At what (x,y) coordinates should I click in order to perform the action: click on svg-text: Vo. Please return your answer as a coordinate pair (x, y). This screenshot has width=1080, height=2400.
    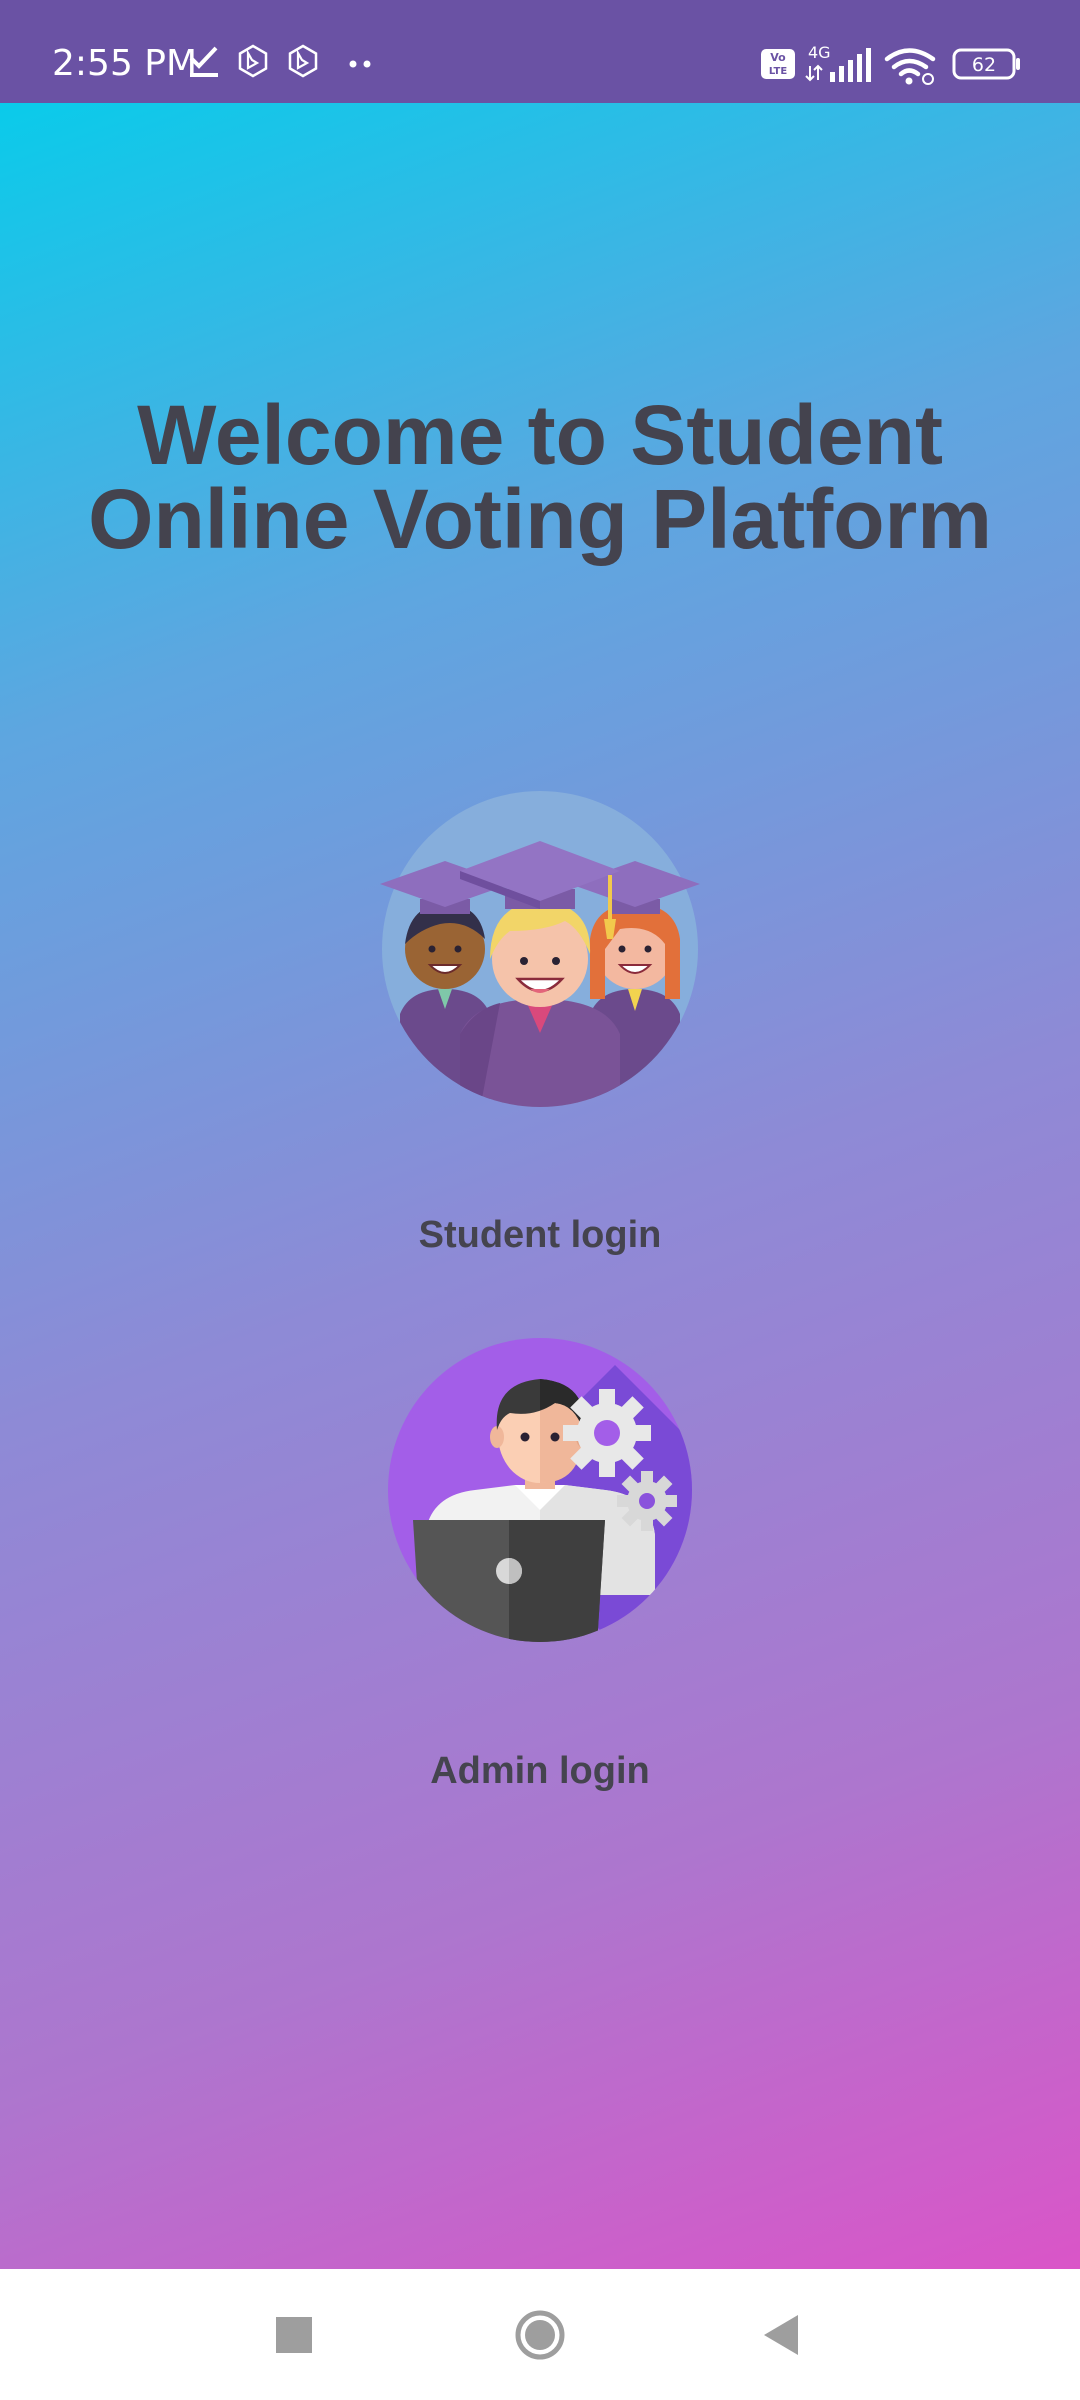
    Looking at the image, I should click on (778, 57).